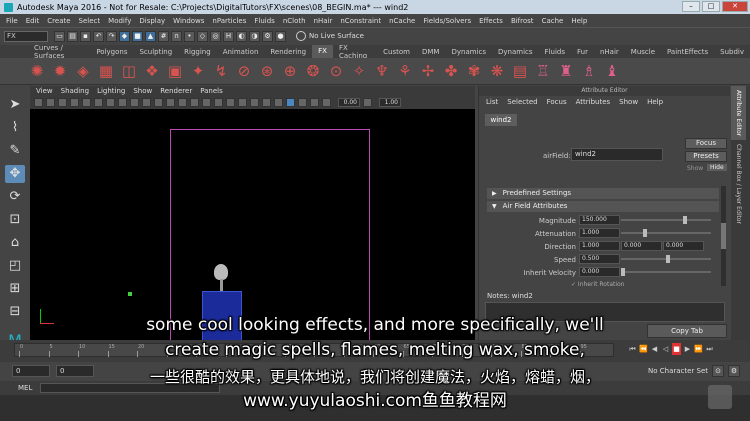 This screenshot has width=750, height=421. I want to click on menu-nhair: nHair, so click(323, 21).